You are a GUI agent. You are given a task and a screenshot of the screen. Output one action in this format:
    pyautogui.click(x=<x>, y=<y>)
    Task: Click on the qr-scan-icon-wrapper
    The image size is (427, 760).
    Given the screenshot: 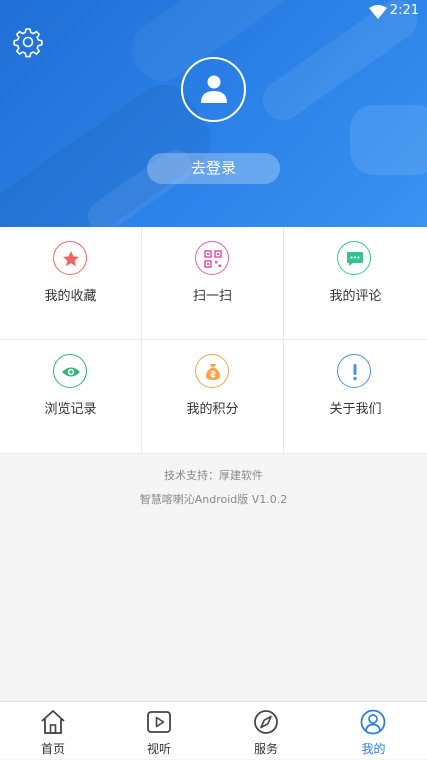 What is the action you would take?
    pyautogui.click(x=212, y=258)
    